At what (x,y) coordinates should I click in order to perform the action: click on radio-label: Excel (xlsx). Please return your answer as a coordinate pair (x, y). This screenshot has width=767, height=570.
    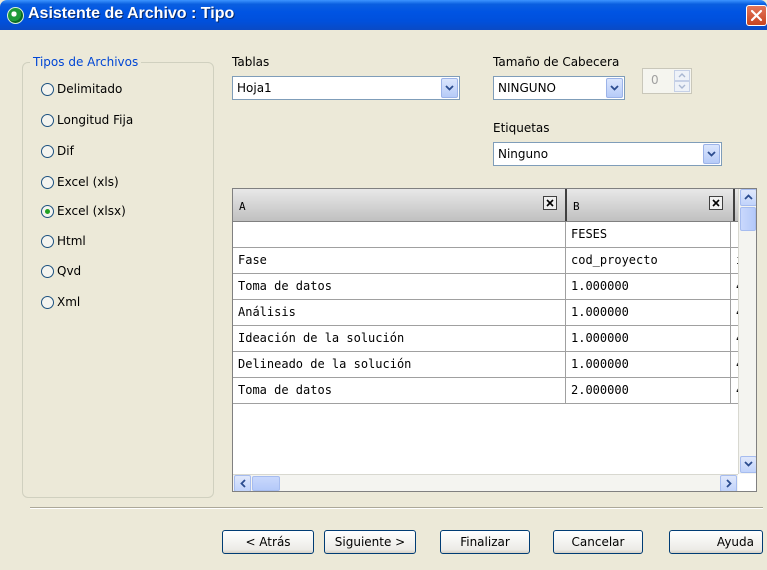
    Looking at the image, I should click on (91, 211).